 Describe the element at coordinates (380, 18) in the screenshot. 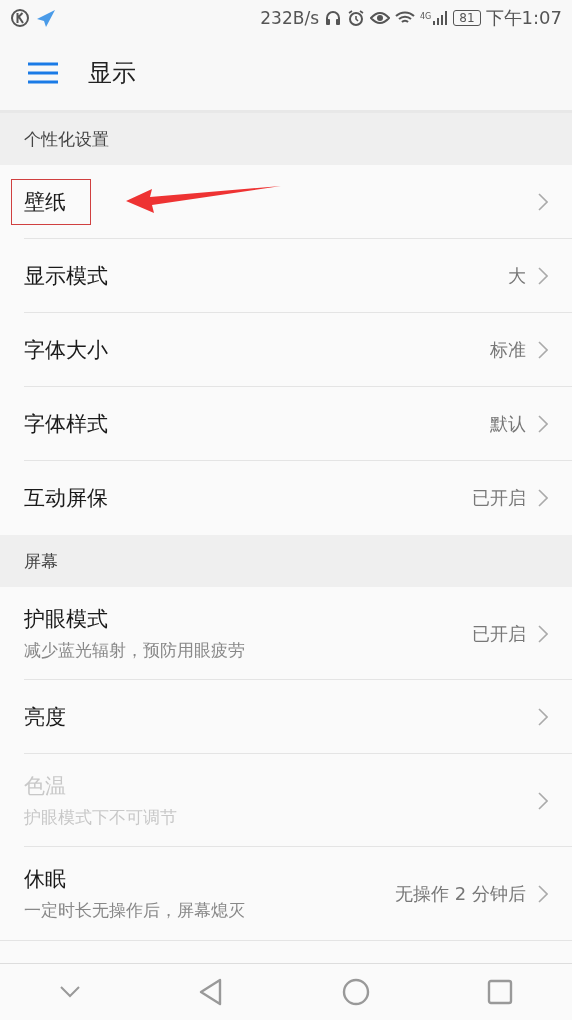

I see `eye-icon` at that location.